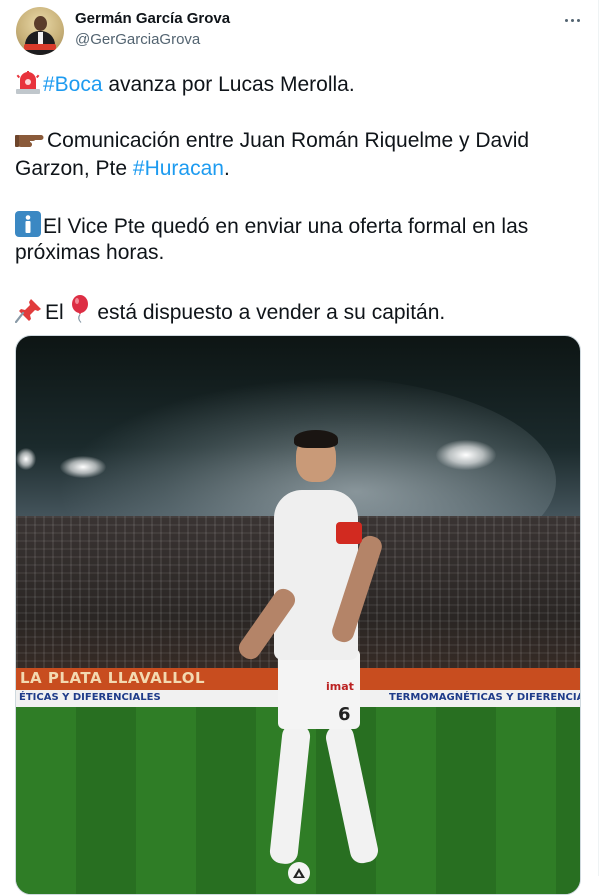  I want to click on more-options-button, so click(572, 20).